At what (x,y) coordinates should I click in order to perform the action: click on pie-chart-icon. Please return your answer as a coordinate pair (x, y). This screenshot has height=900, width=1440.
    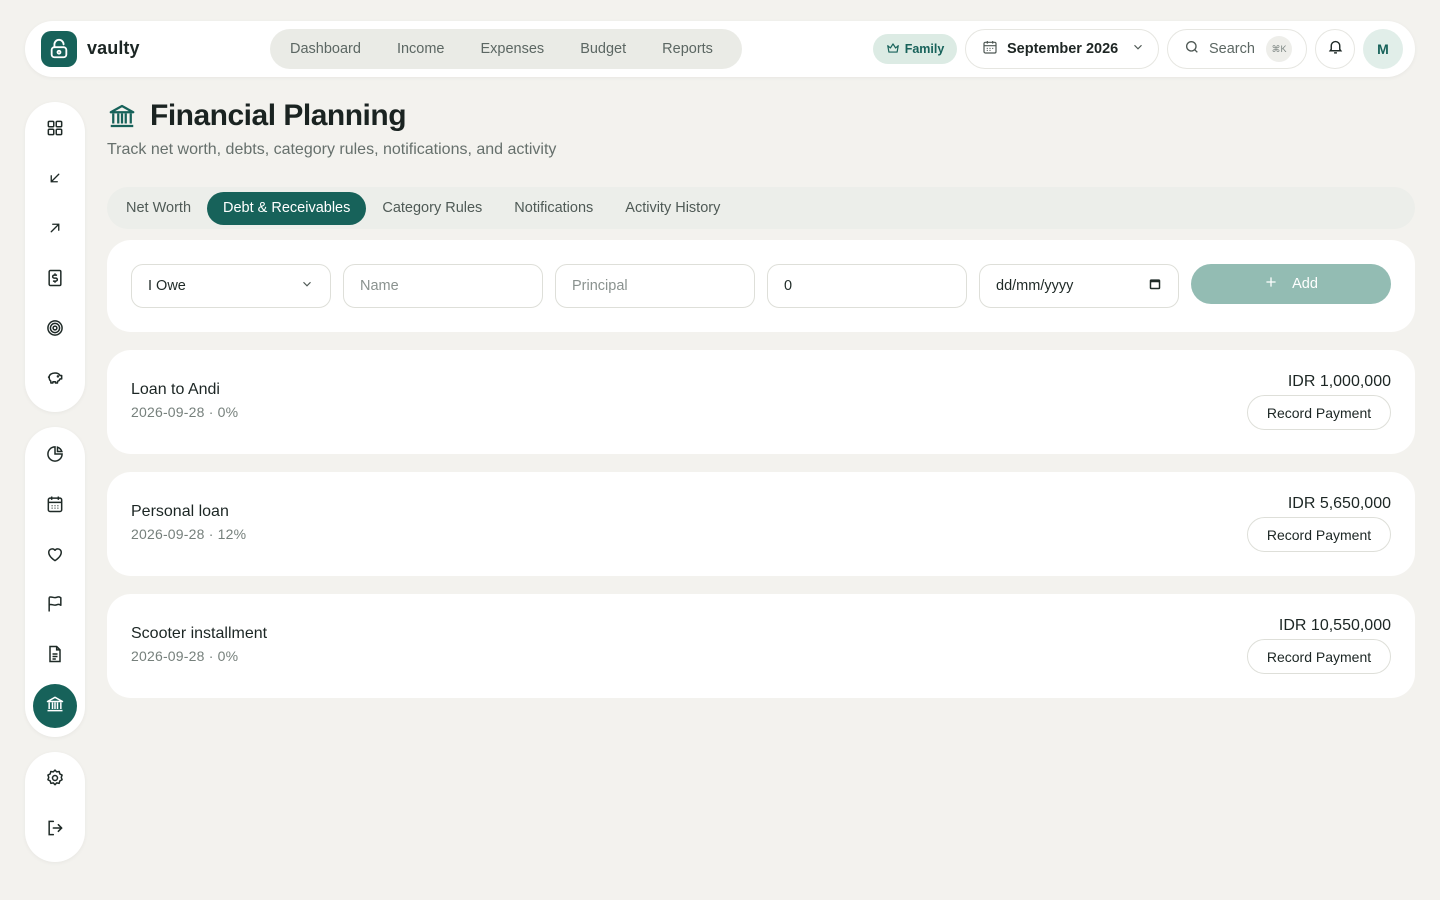
    Looking at the image, I should click on (55, 456).